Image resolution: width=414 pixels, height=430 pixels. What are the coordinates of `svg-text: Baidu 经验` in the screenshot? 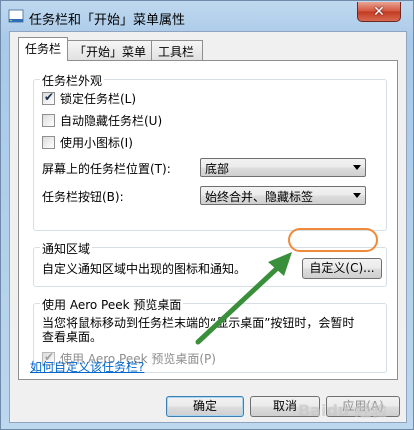 It's located at (343, 410).